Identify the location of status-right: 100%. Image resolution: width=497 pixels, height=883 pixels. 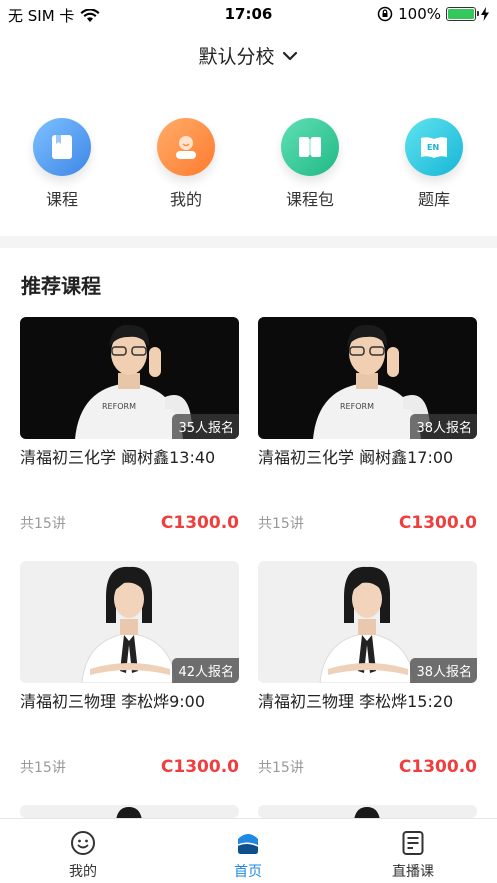
(433, 14).